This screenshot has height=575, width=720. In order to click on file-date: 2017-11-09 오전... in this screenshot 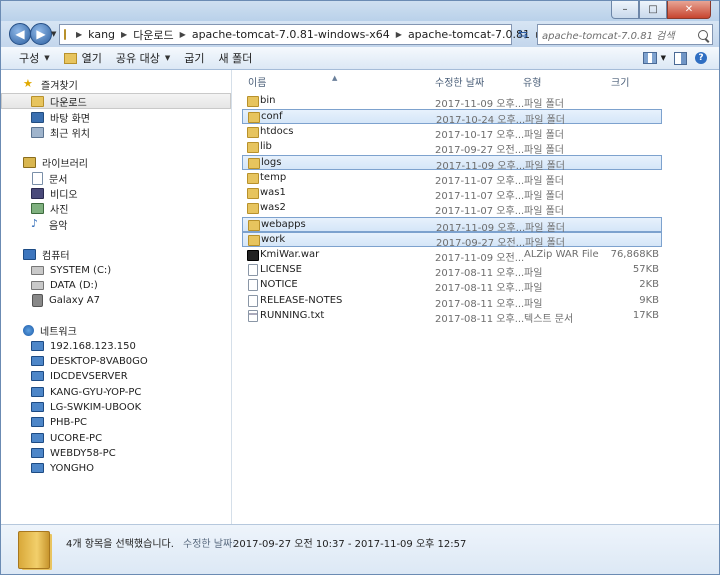, I will do `click(480, 258)`.